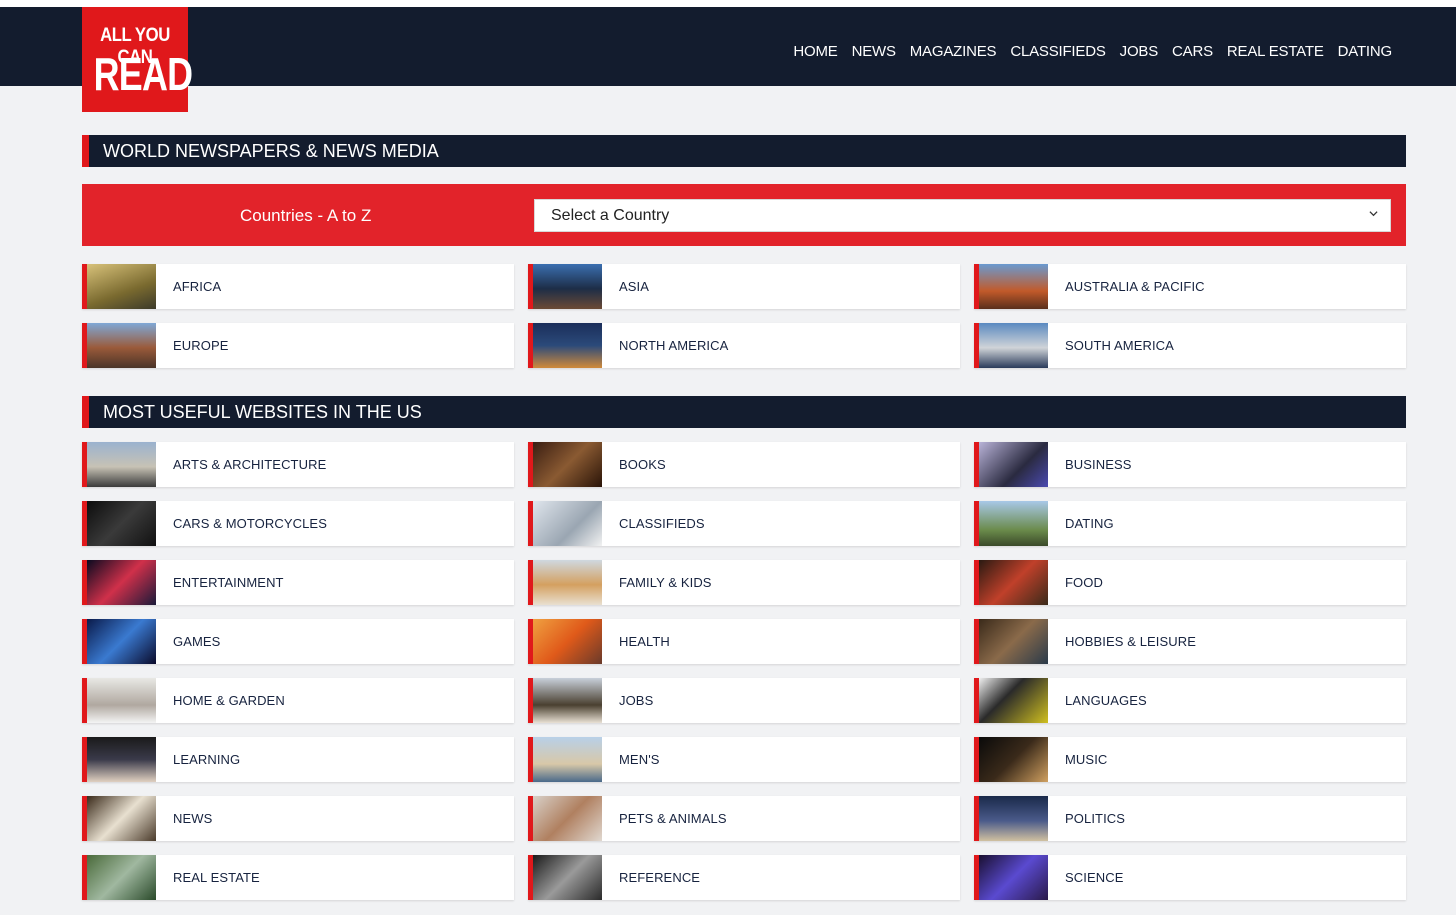  Describe the element at coordinates (644, 641) in the screenshot. I see `card-label: HEALTH` at that location.